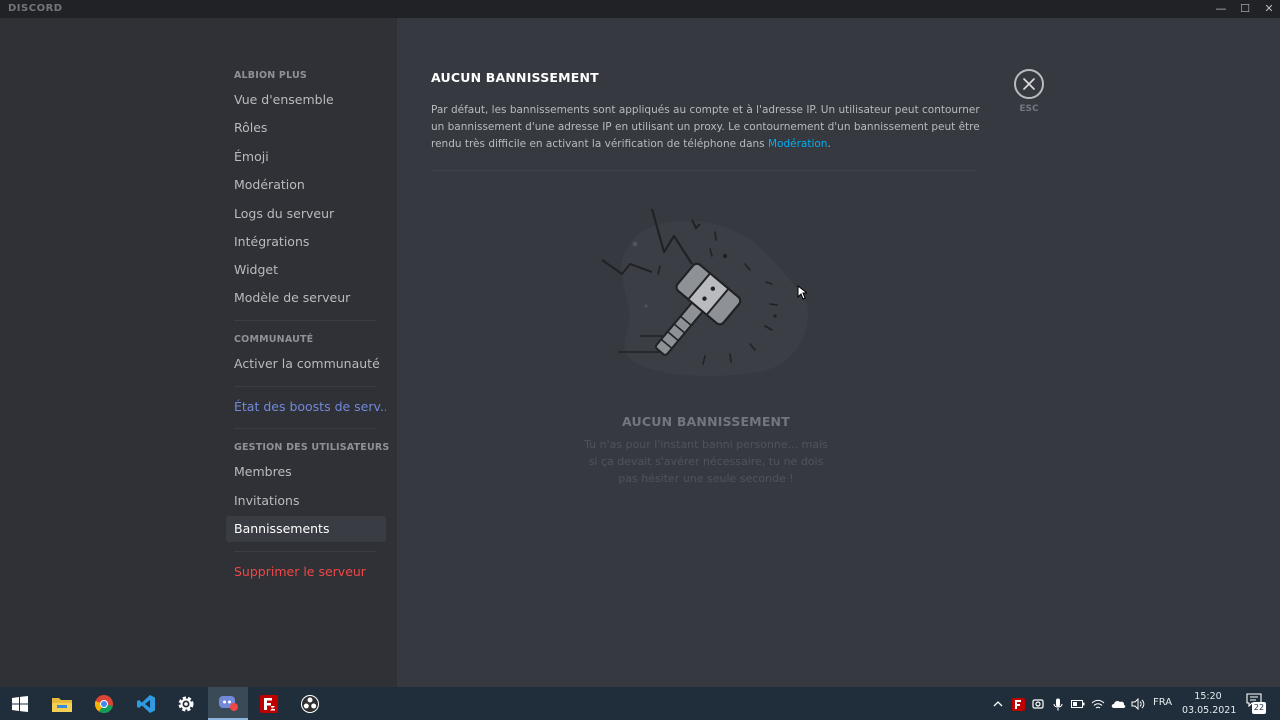 This screenshot has height=720, width=1280. What do you see at coordinates (306, 100) in the screenshot?
I see `sidebar-item-overview: Vue d'ensemble` at bounding box center [306, 100].